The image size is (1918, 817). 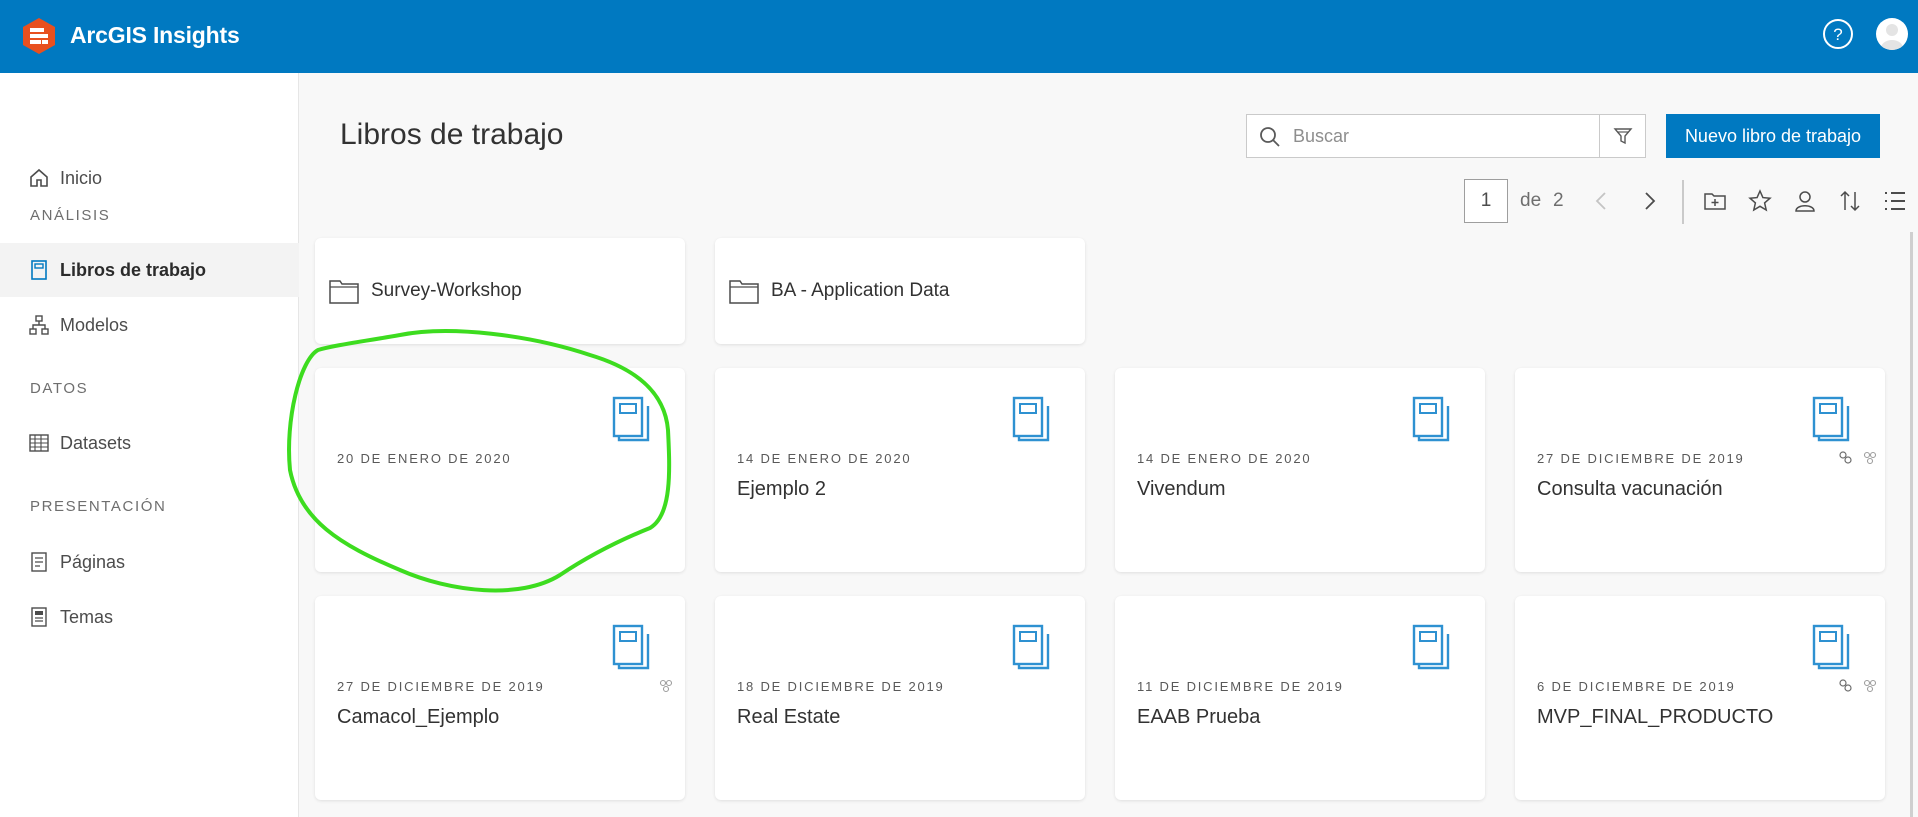 I want to click on workbook-card: 14 DE ENERO DE 2020 Ejemplo 2, so click(x=900, y=470).